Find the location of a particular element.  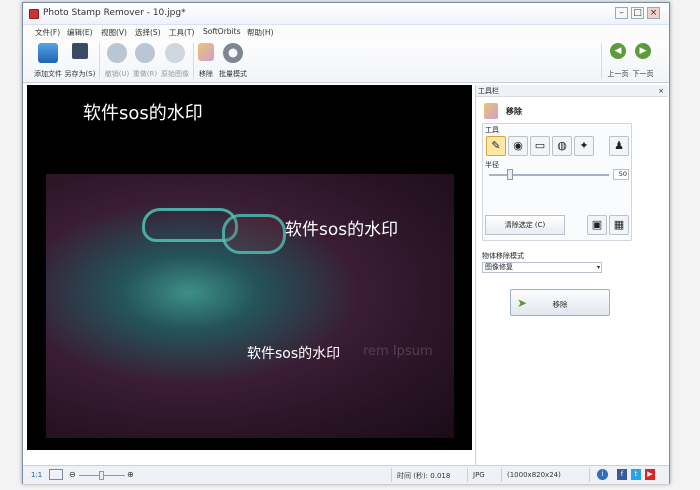

restore-original-button: 原始图像 is located at coordinates (175, 61).